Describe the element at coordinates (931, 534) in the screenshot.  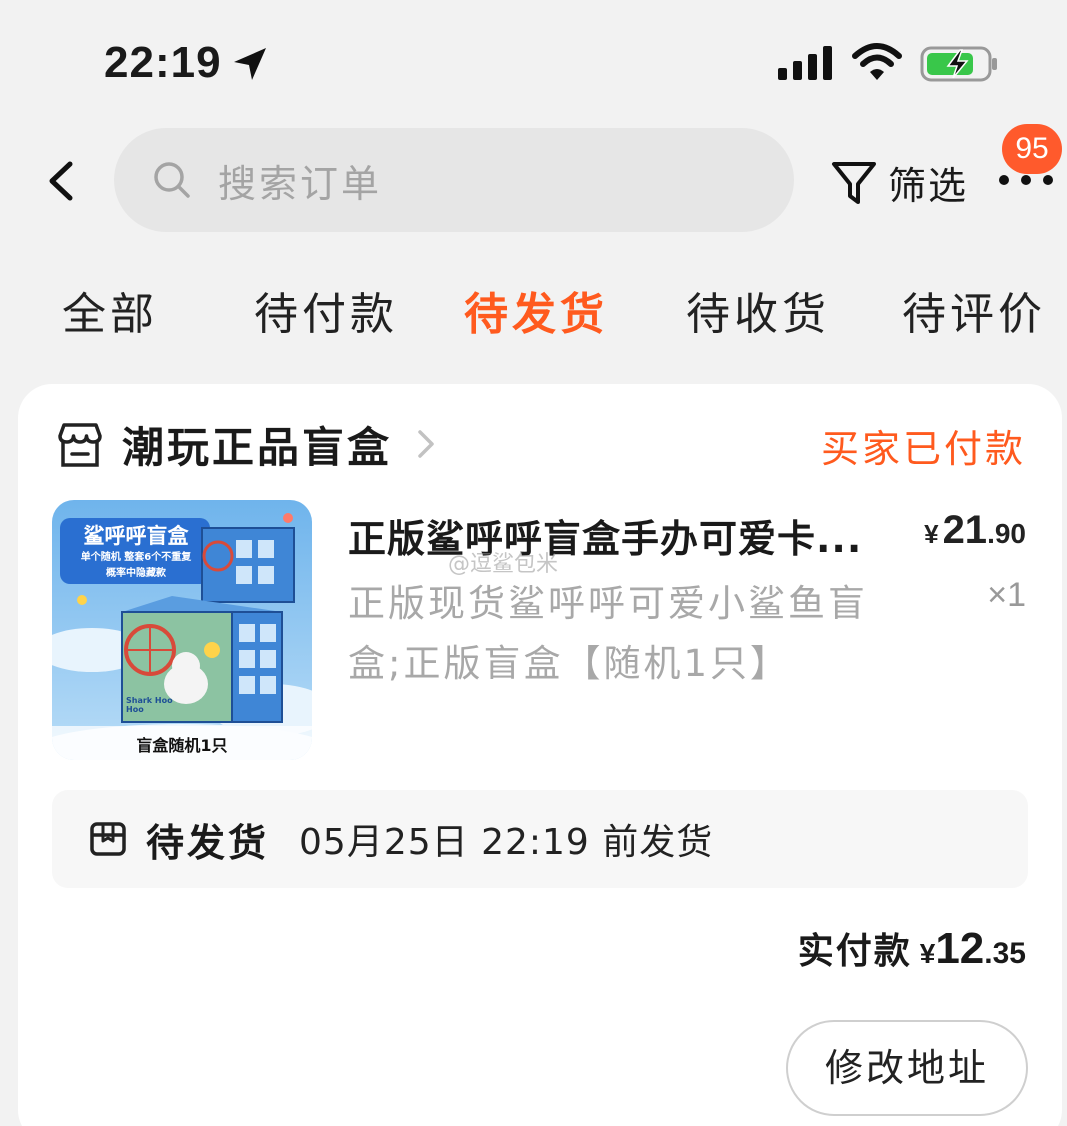
I see `price-currency: ¥` at that location.